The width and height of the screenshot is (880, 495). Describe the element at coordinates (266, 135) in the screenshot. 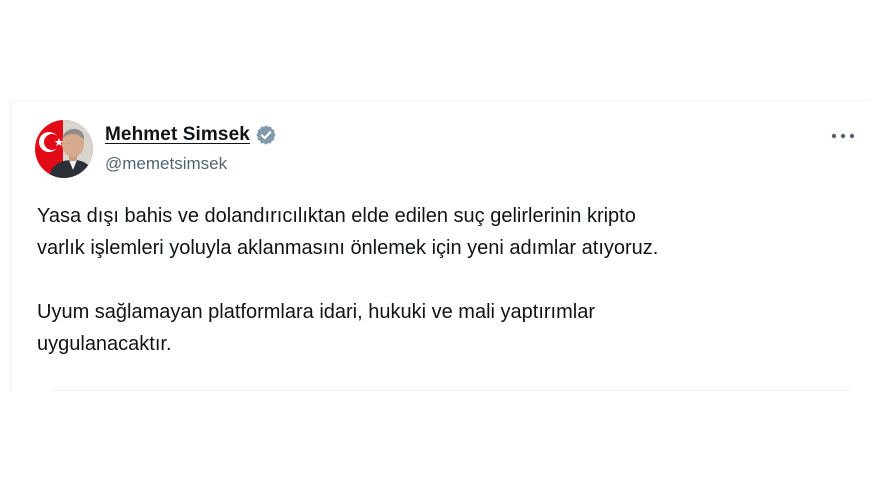

I see `verified-badge-icon` at that location.